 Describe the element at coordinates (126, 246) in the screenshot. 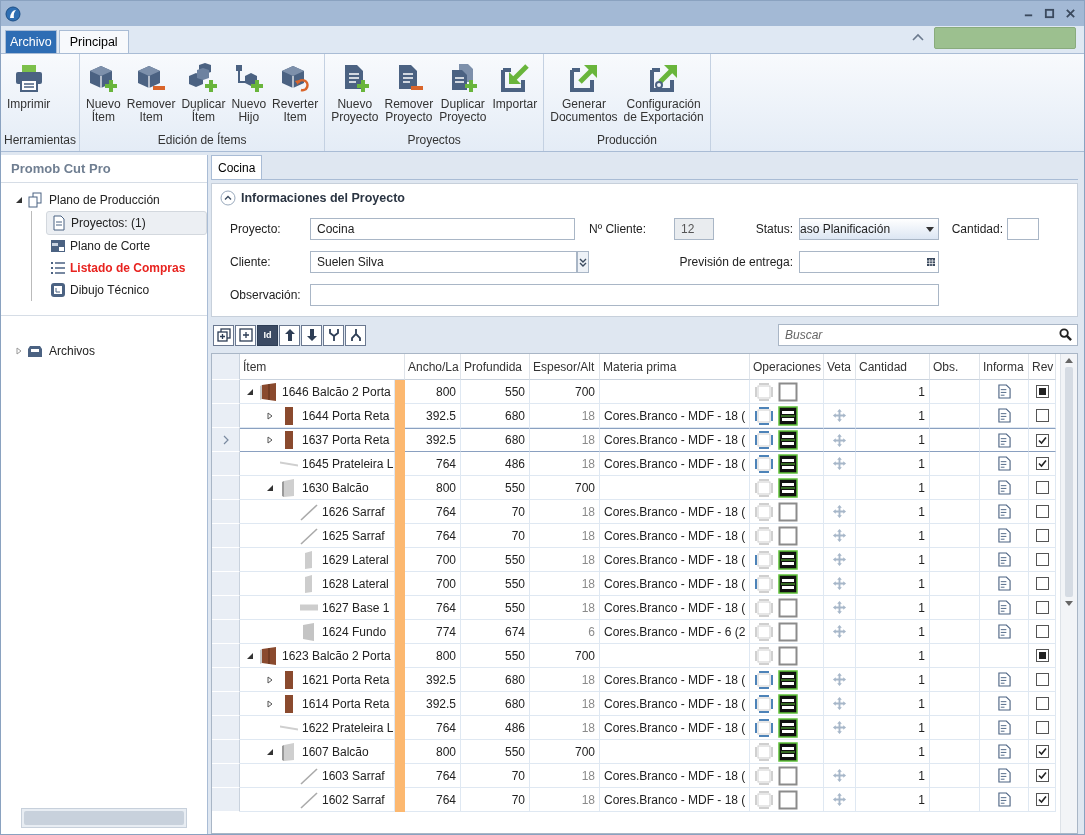

I see `tree-item: Plano de Corte` at that location.